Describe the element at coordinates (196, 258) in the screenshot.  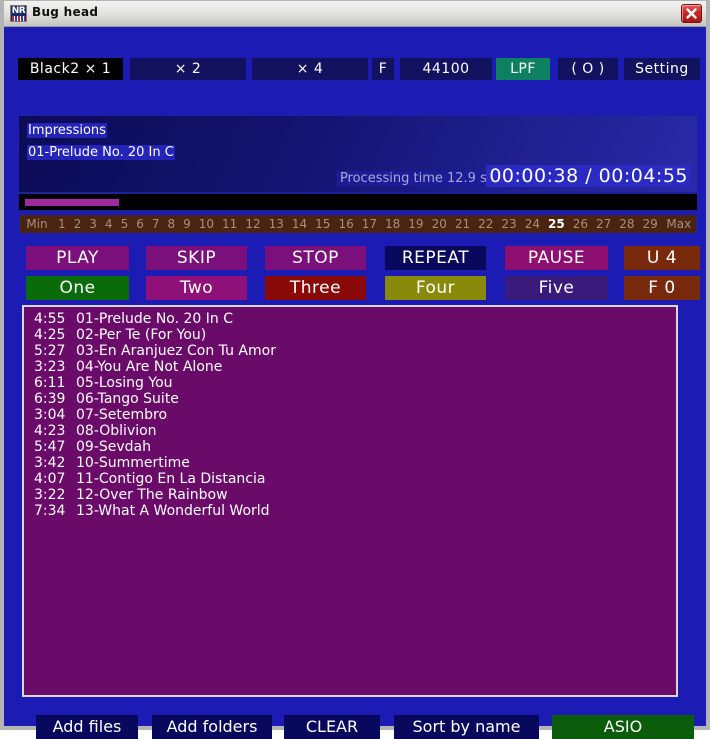
I see `skip-button: SKIP` at that location.